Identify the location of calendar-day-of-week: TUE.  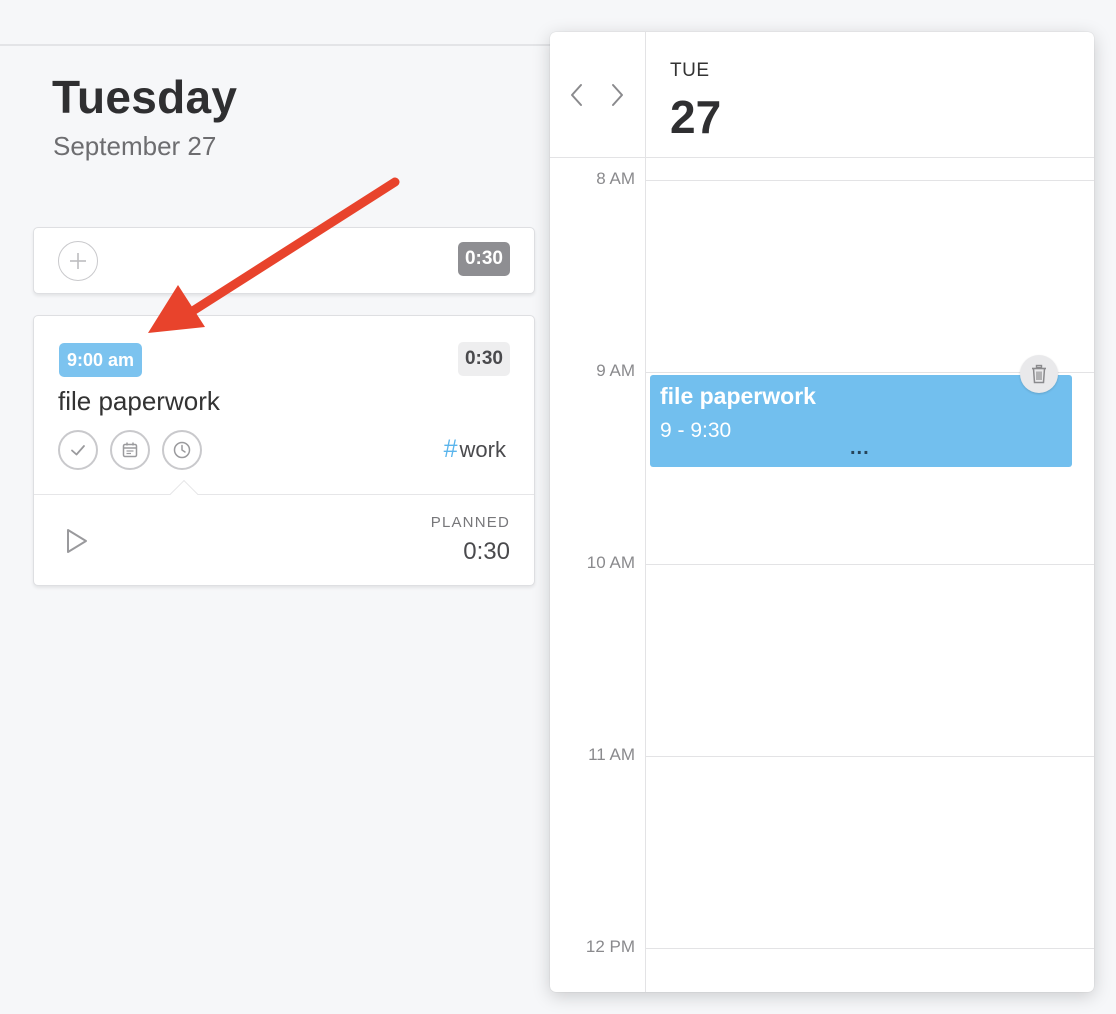
(690, 70).